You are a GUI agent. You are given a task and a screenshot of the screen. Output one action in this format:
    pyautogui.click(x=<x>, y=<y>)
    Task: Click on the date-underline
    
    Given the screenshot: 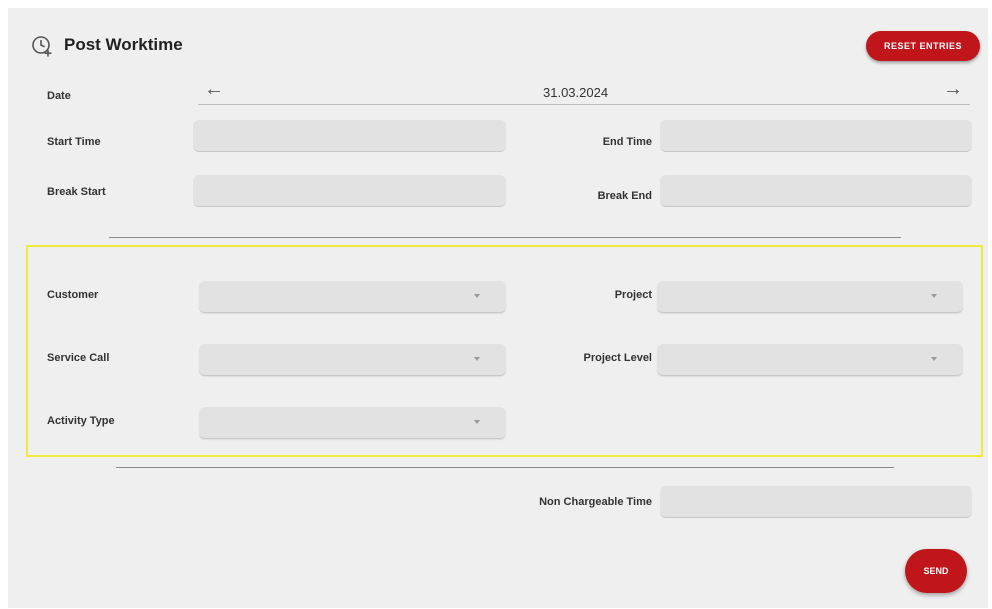 What is the action you would take?
    pyautogui.click(x=584, y=104)
    